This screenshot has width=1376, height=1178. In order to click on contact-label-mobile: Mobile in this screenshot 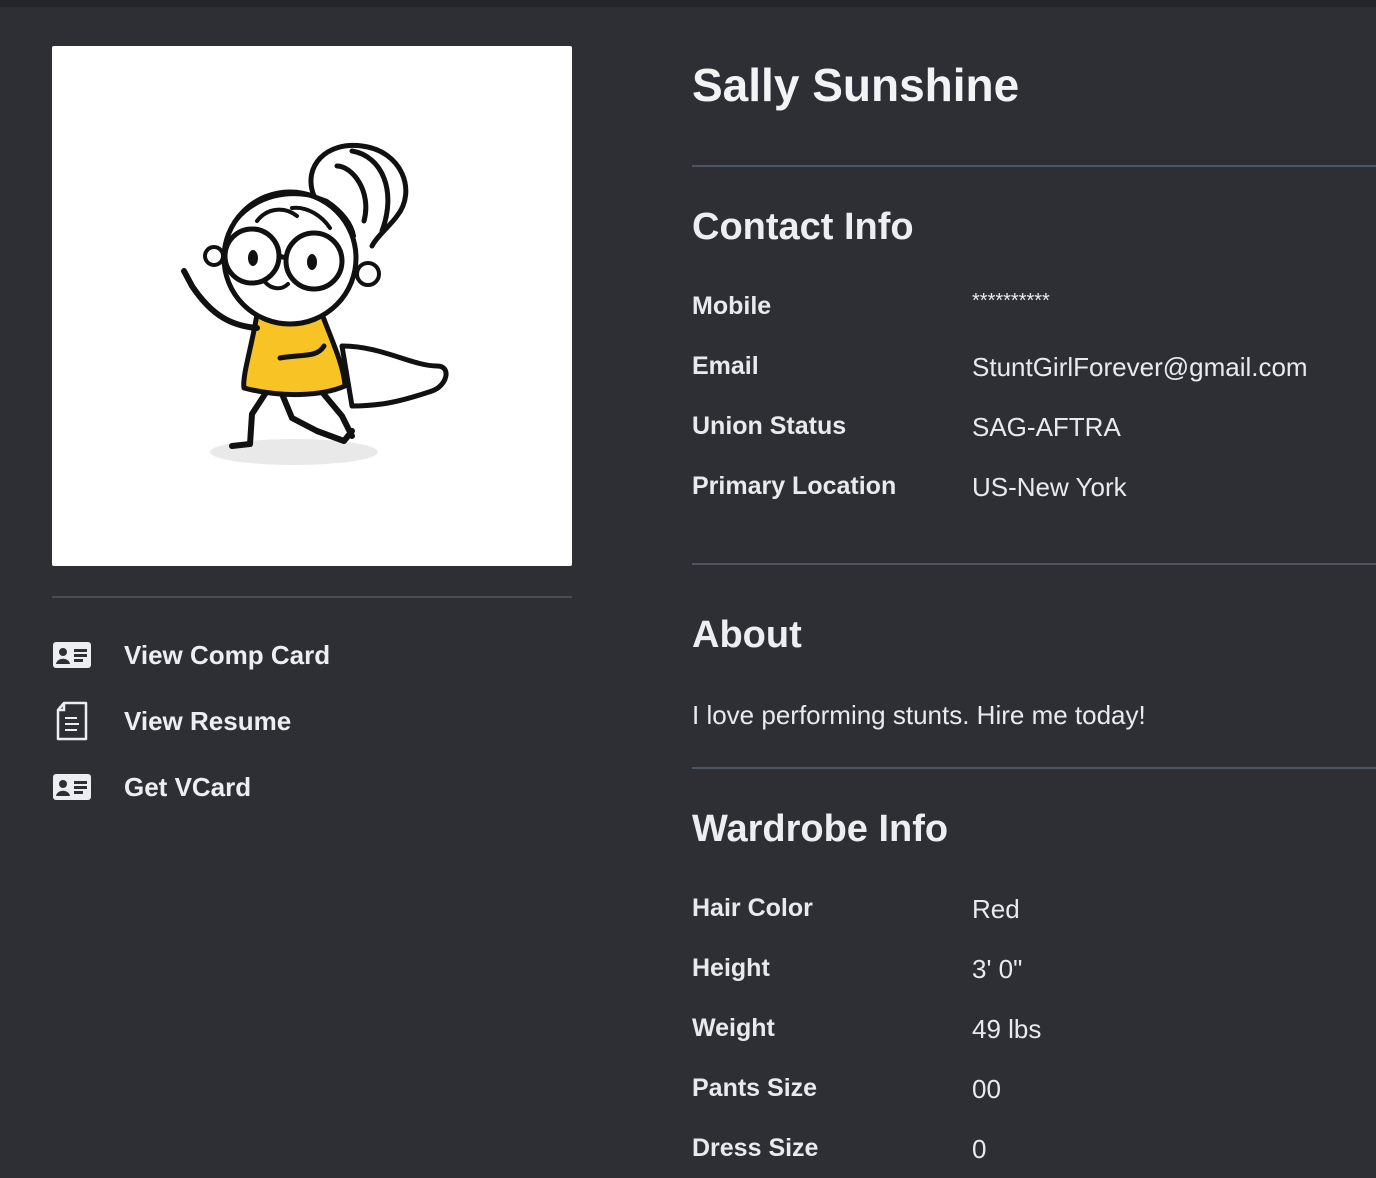, I will do `click(732, 306)`.